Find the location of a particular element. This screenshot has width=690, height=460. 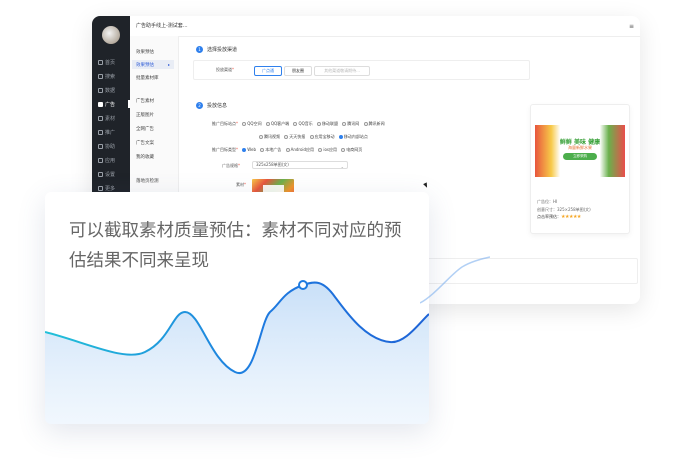

home-icon is located at coordinates (100, 62).